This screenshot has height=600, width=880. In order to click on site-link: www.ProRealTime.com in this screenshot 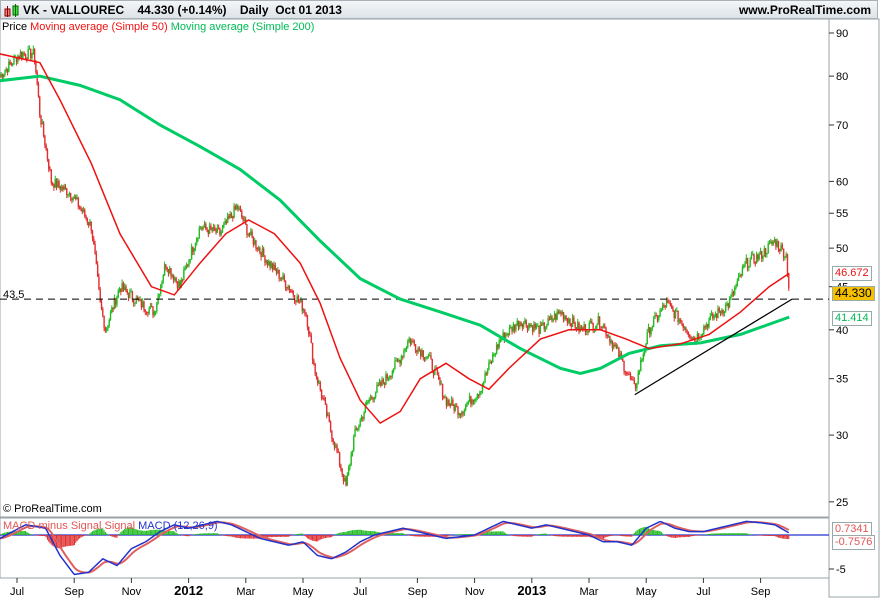, I will do `click(805, 10)`.